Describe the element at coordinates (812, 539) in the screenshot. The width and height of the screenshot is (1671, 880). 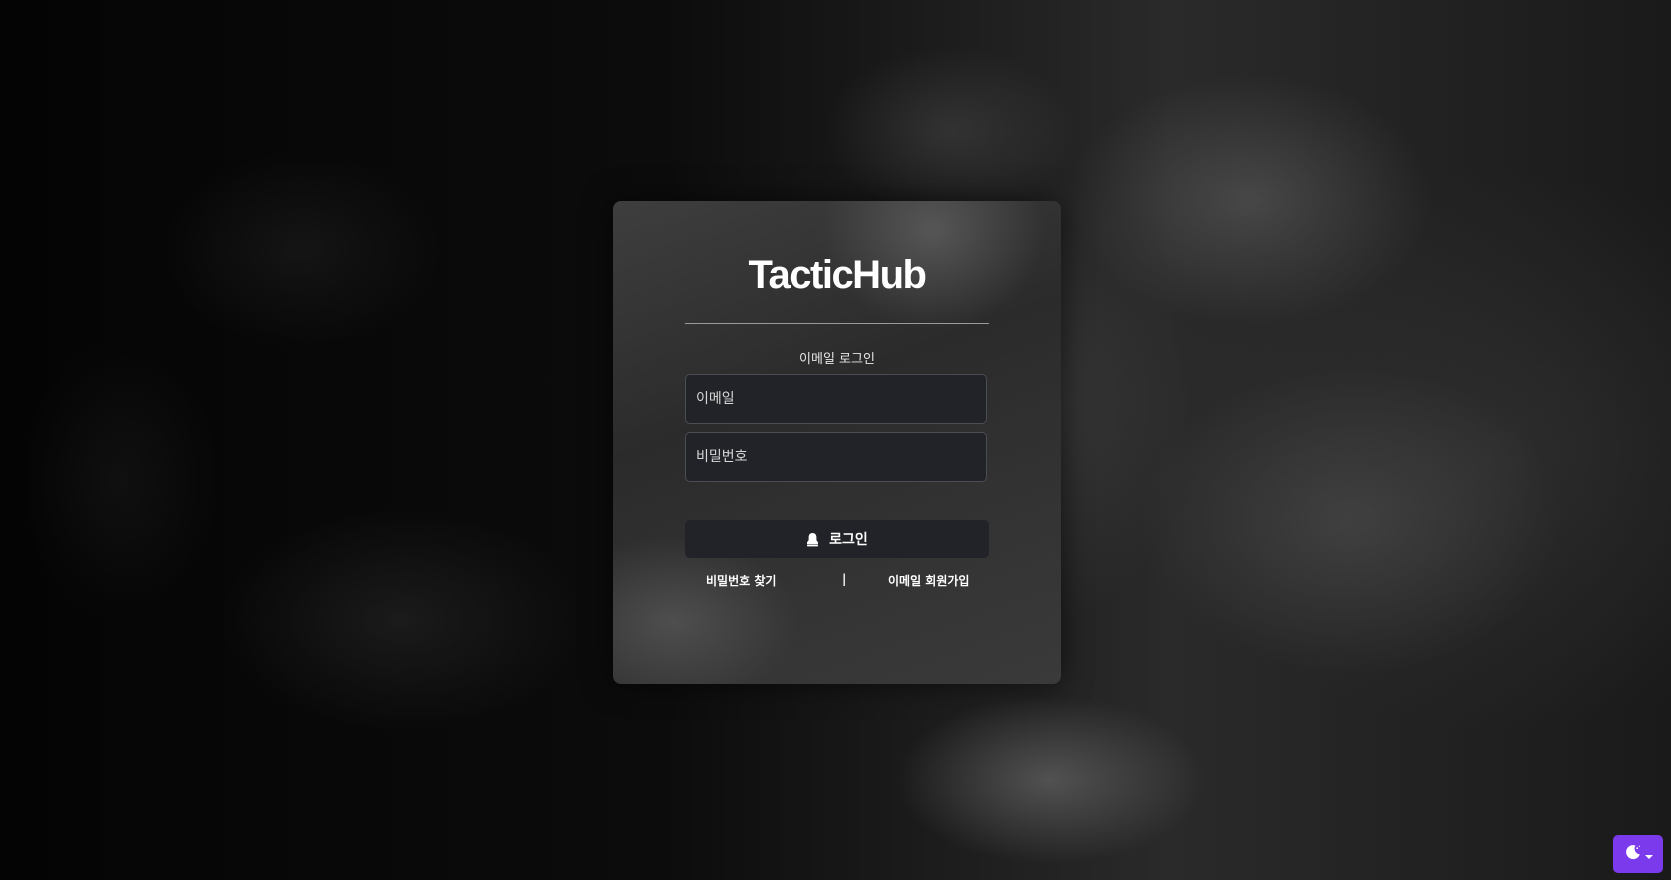
I see `user-icon` at that location.